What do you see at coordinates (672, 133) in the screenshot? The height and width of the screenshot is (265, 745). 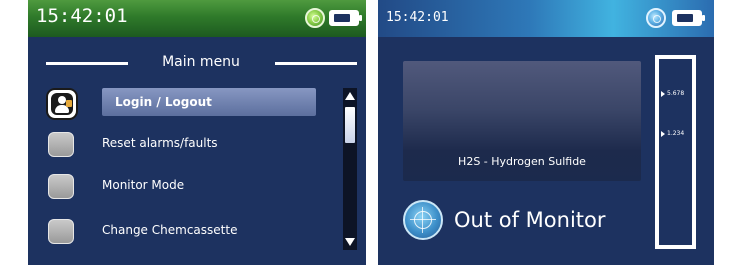 I see `bar-tick-label: 1.234` at bounding box center [672, 133].